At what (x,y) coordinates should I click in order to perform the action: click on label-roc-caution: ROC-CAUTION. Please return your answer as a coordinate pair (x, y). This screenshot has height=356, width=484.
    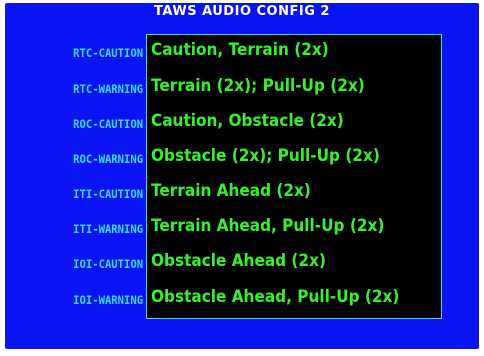
    Looking at the image, I should click on (107, 124).